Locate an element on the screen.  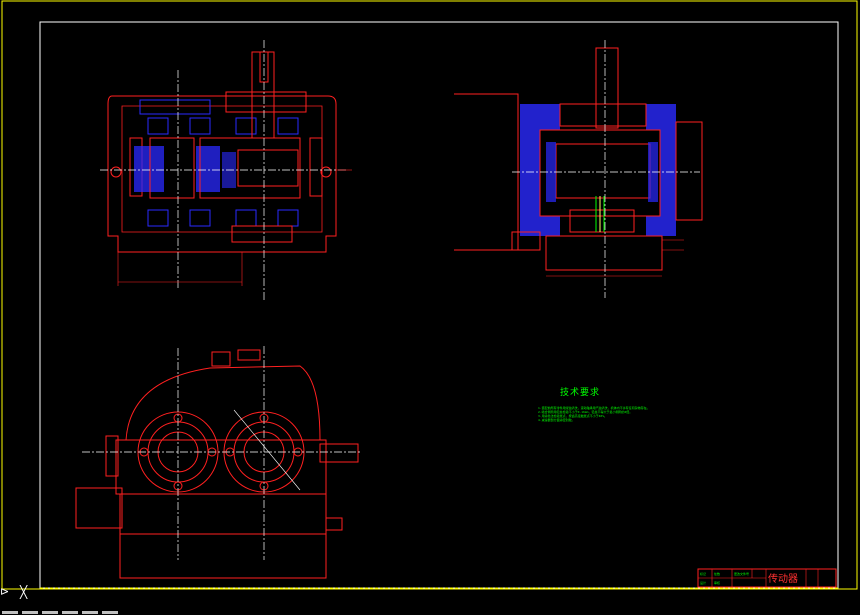
title-block-cell: 审核 is located at coordinates (717, 583).